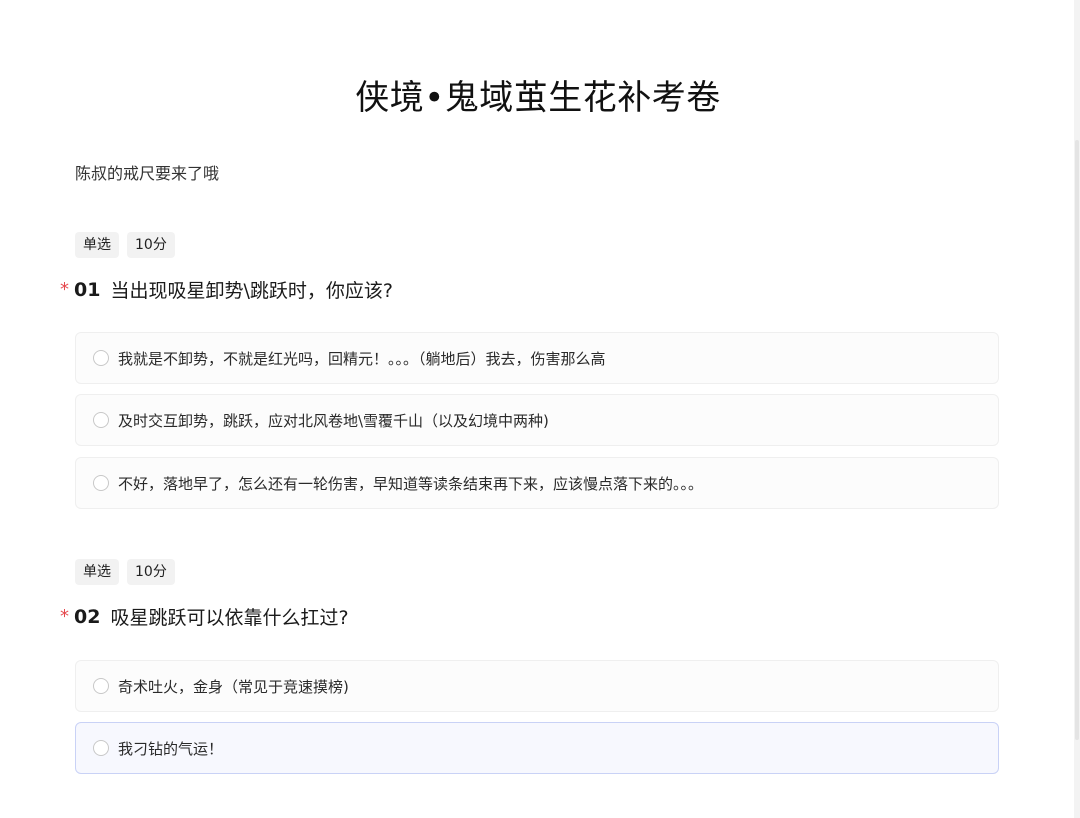 The width and height of the screenshot is (1080, 818). What do you see at coordinates (233, 686) in the screenshot?
I see `option-label: 奇术吐火，金身（常见于竞速摸榜)` at bounding box center [233, 686].